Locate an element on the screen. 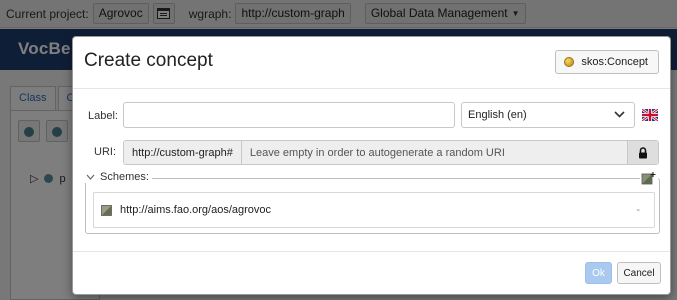  concept-type-label: skos:Concept is located at coordinates (614, 62).